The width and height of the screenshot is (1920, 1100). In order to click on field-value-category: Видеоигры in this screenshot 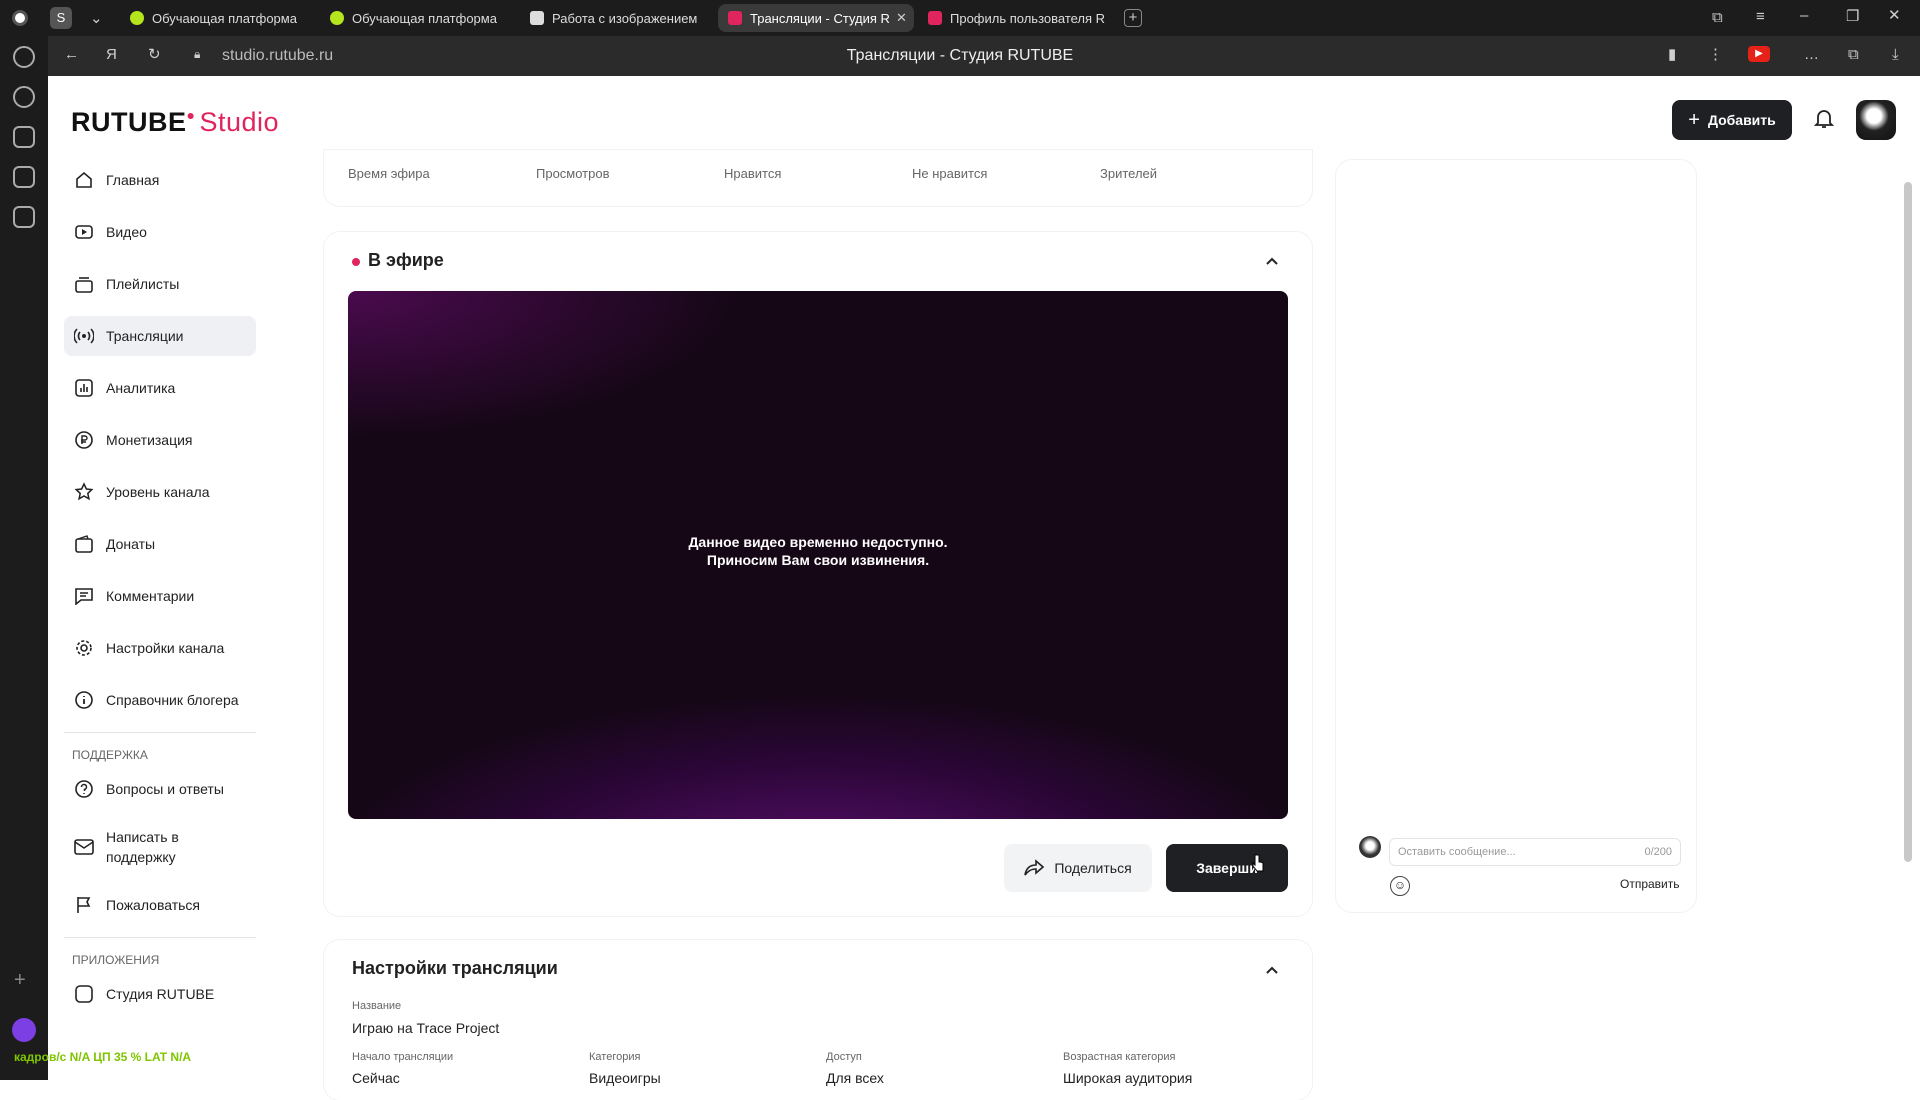, I will do `click(625, 1078)`.